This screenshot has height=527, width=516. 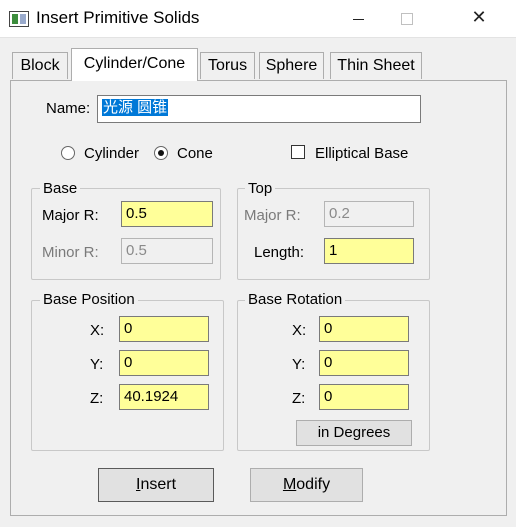 I want to click on minimize-icon, so click(x=358, y=19).